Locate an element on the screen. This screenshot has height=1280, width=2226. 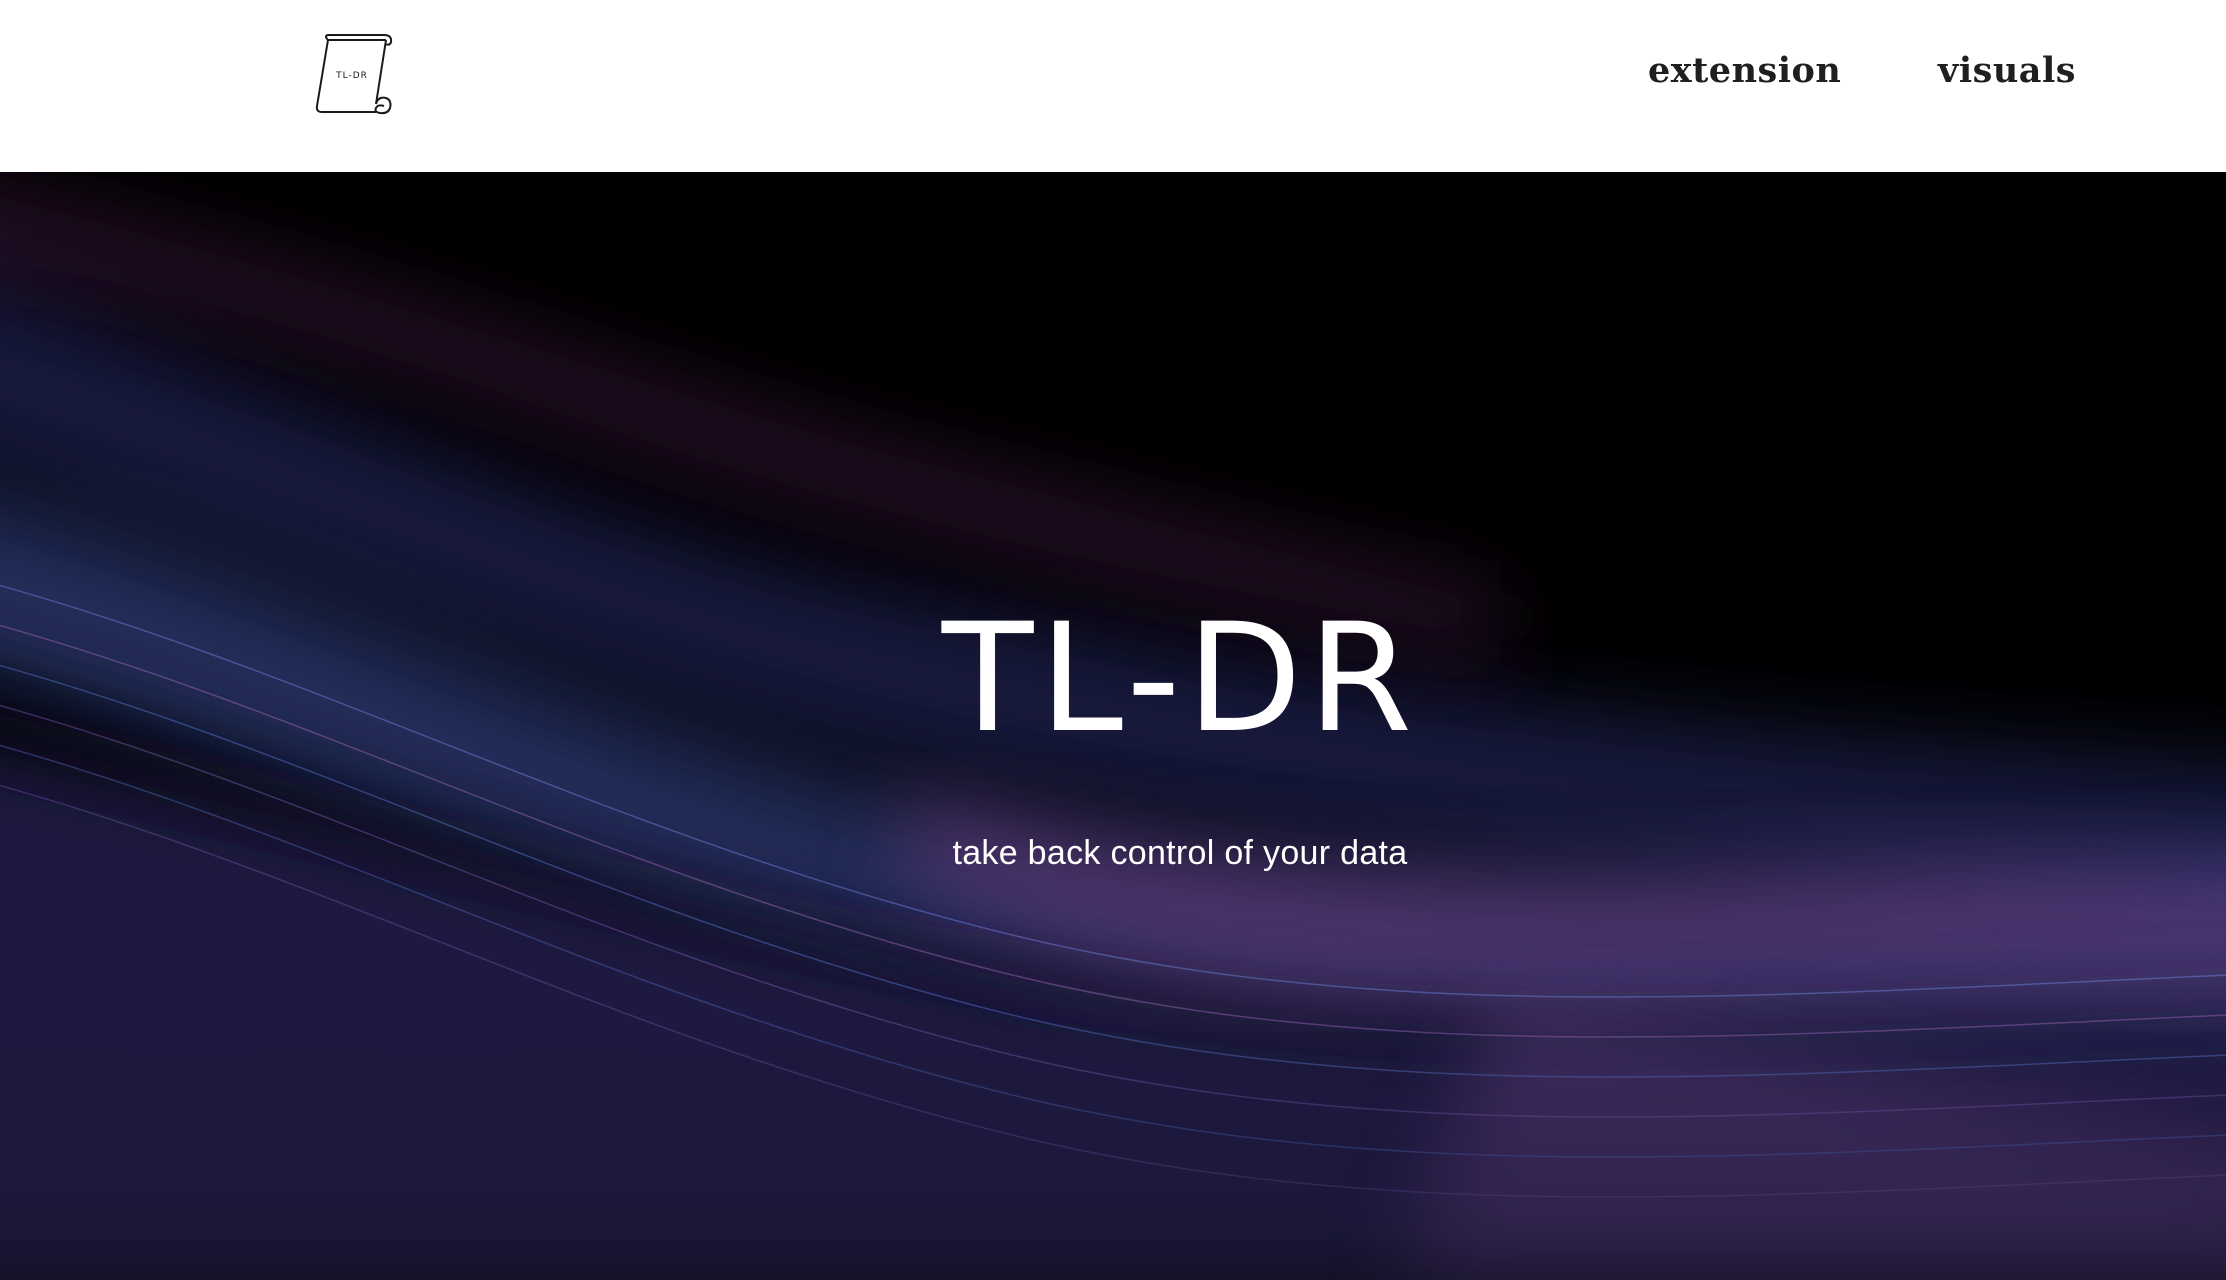
scroll-logo-icon: TL-DR is located at coordinates (354, 74).